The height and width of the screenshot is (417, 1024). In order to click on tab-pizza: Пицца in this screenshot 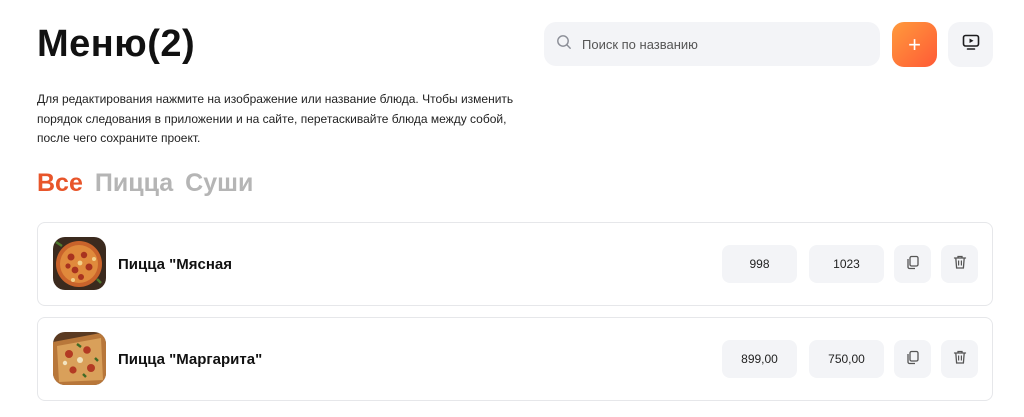, I will do `click(134, 183)`.